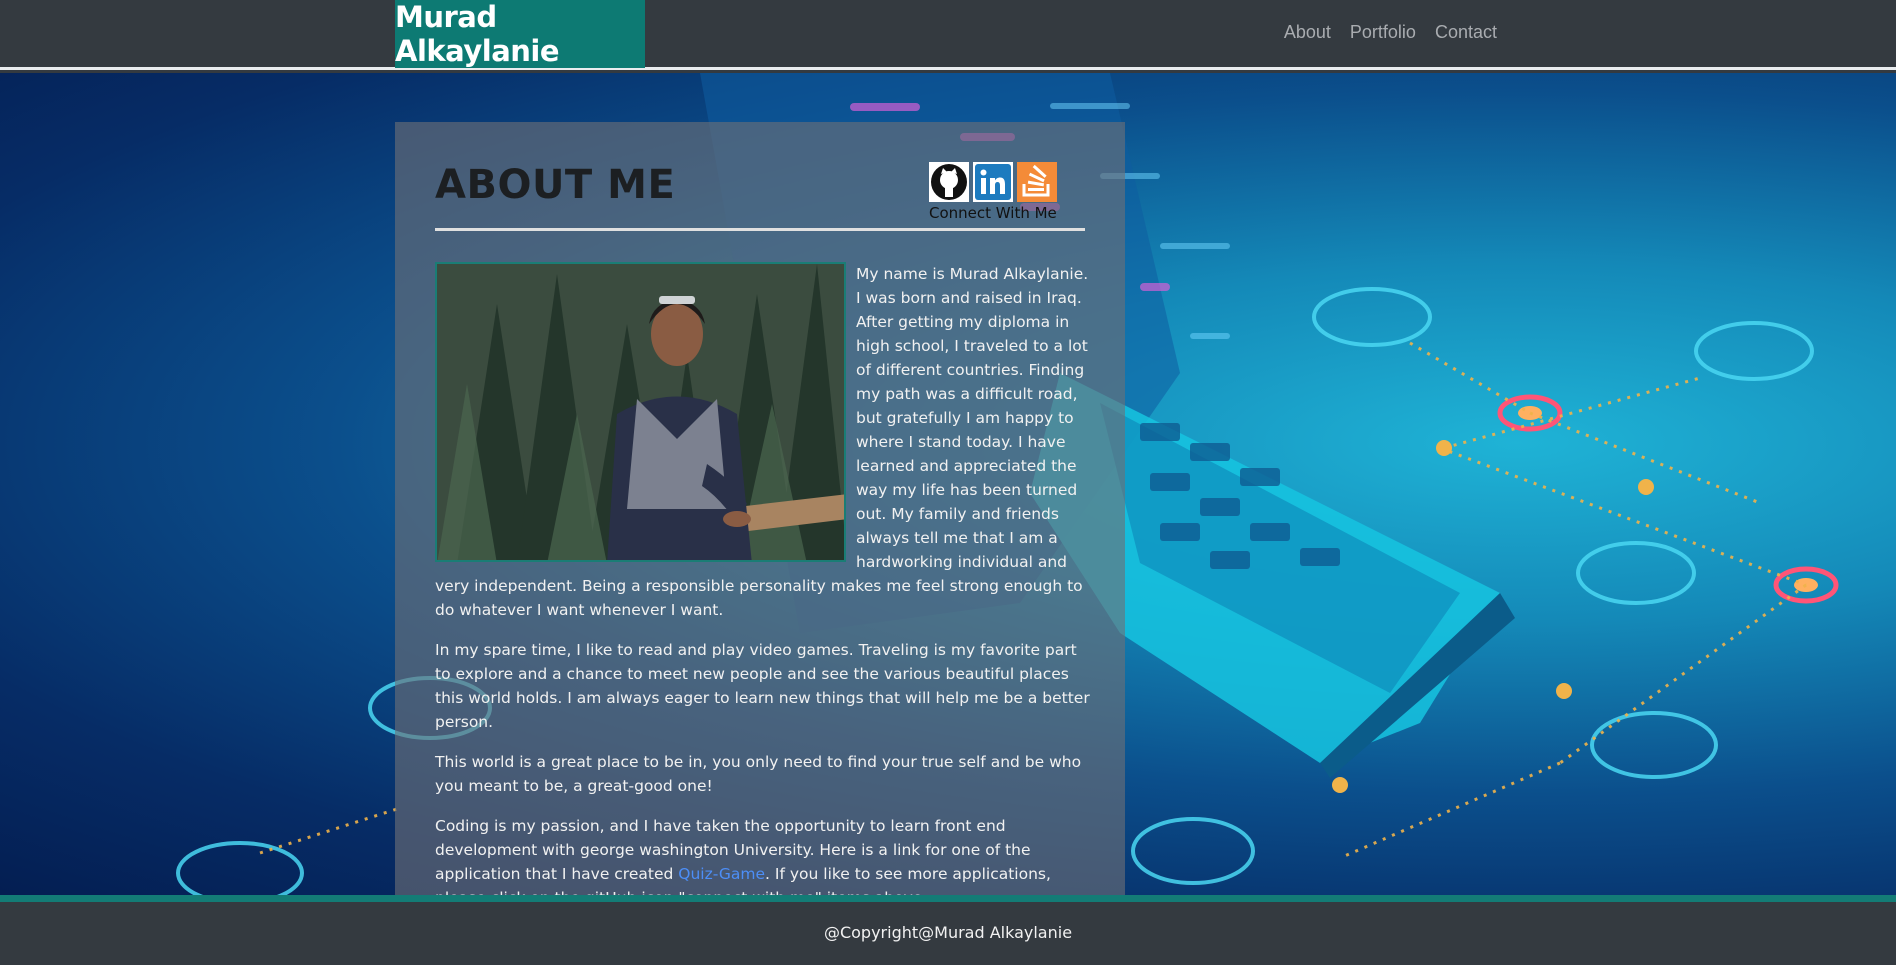  I want to click on stackoverflow-icon, so click(1037, 182).